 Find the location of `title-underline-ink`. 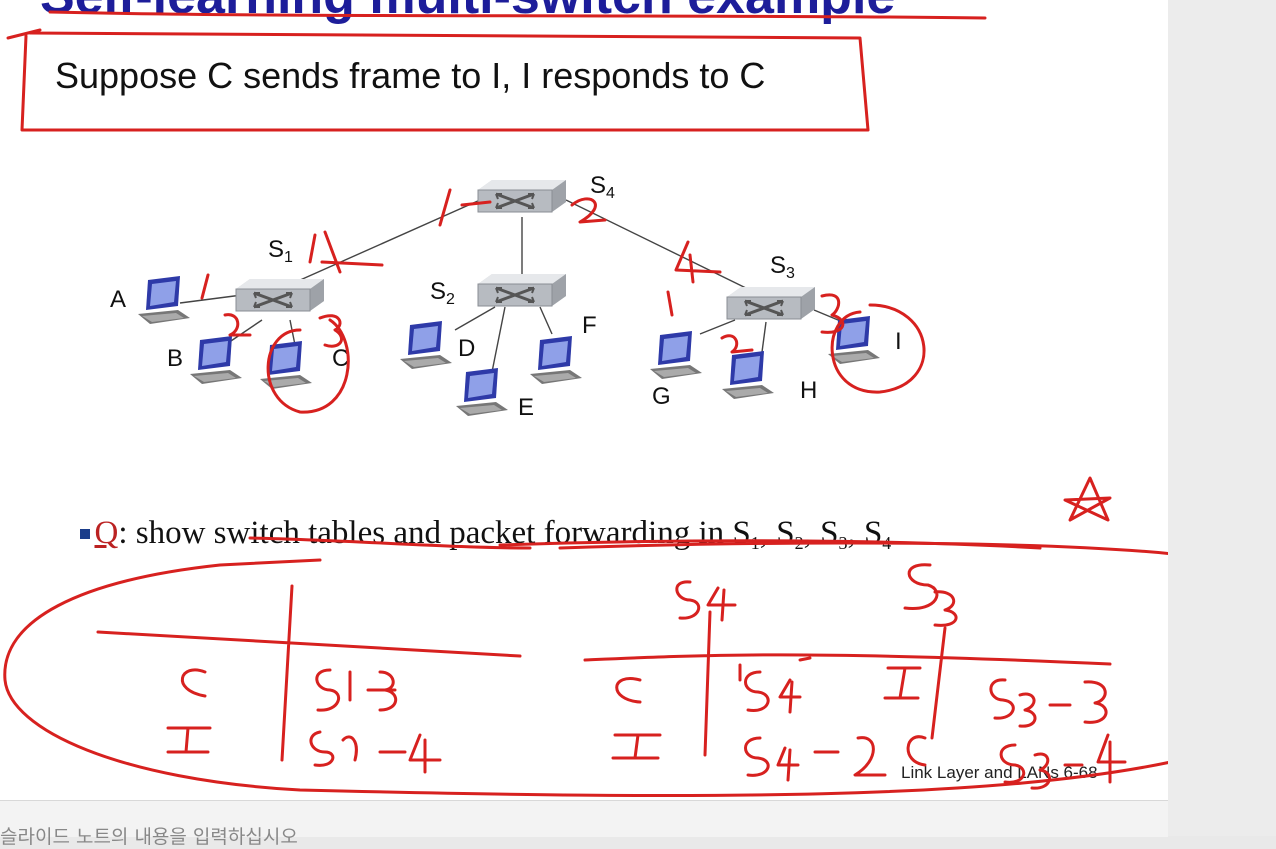

title-underline-ink is located at coordinates (517, 15).